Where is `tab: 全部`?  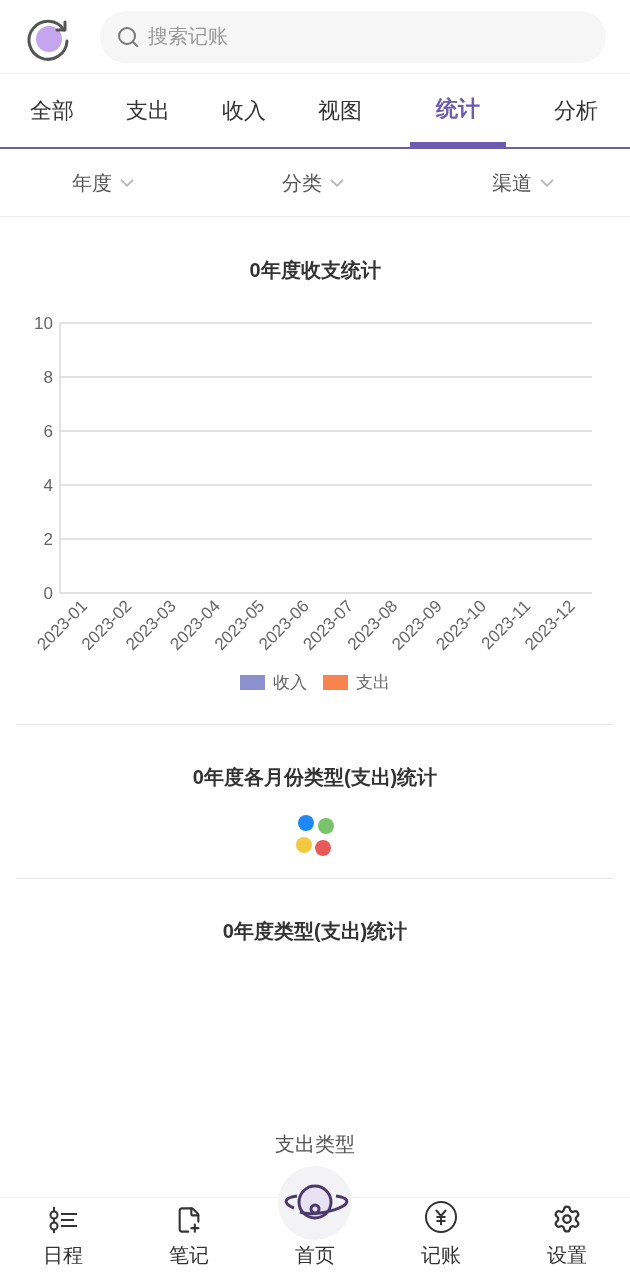
tab: 全部 is located at coordinates (52, 110).